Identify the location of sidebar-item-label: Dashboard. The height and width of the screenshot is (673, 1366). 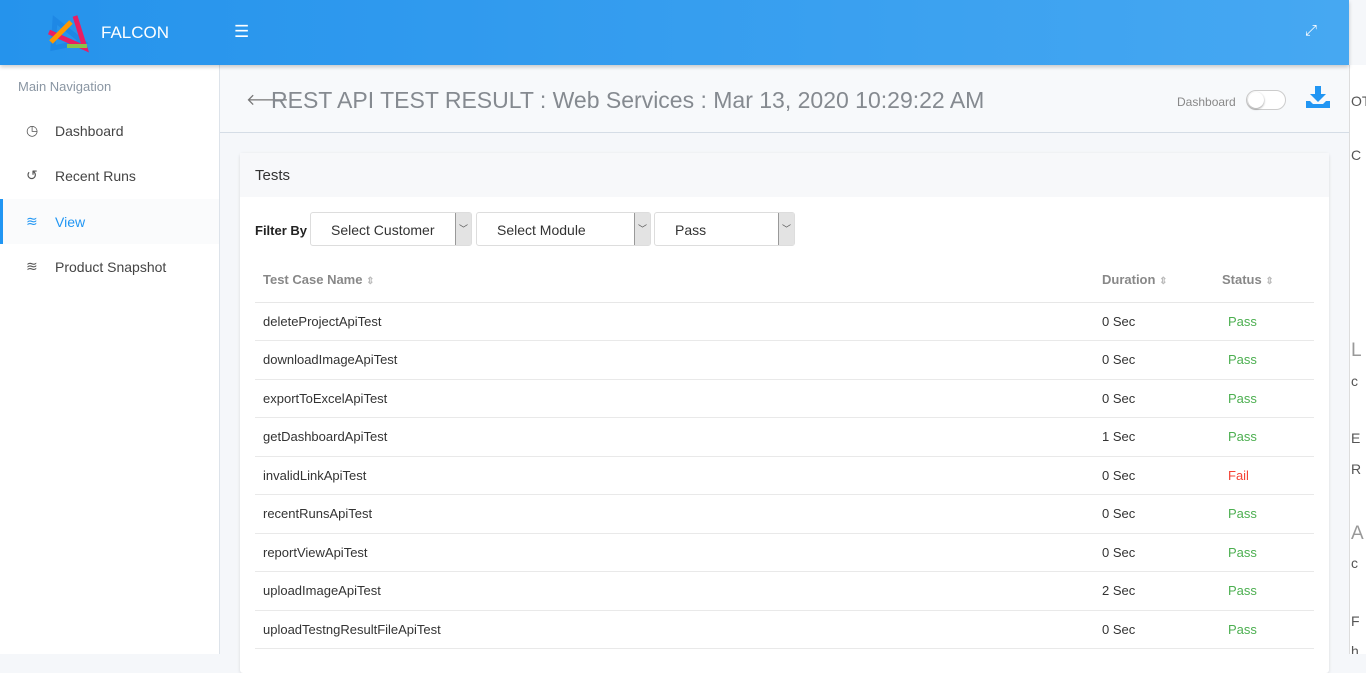
(89, 130).